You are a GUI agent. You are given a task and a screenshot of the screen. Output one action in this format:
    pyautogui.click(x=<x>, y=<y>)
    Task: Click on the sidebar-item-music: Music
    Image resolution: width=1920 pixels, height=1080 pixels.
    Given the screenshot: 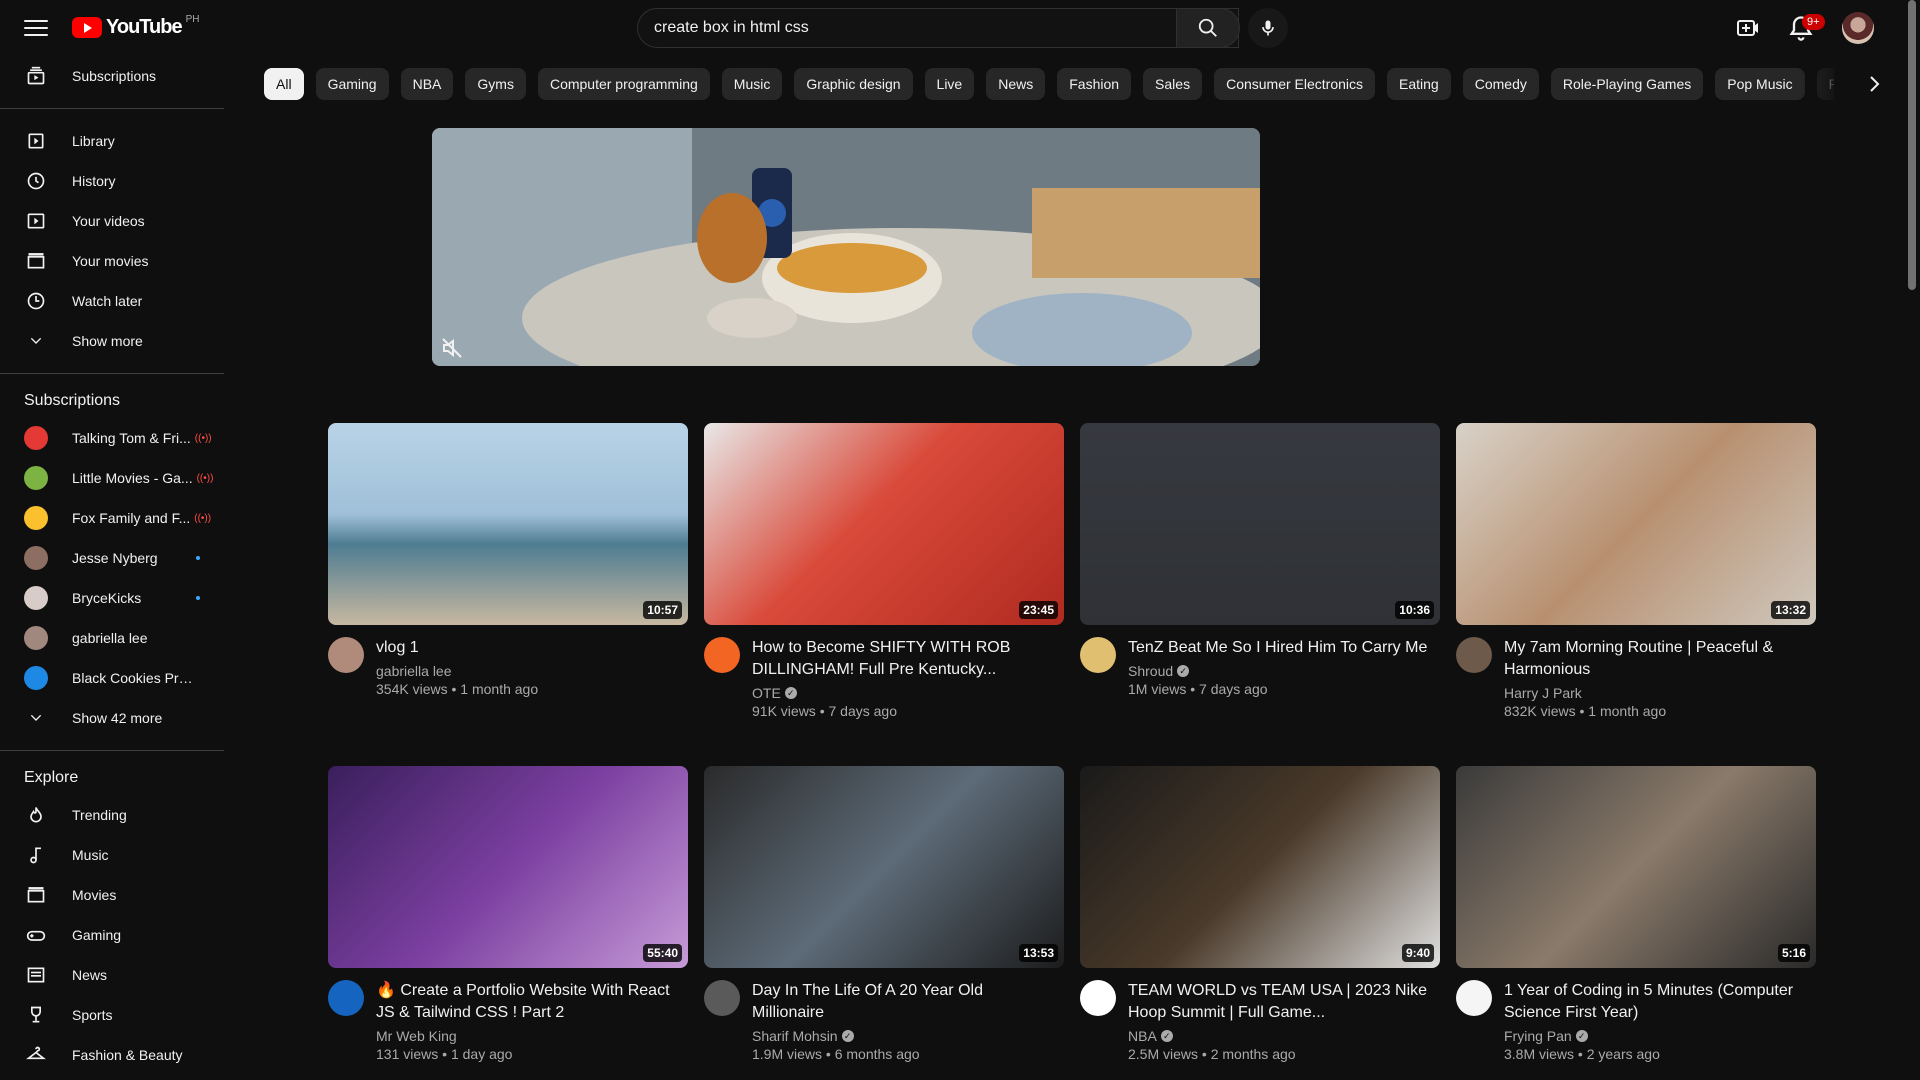 What is the action you would take?
    pyautogui.click(x=112, y=855)
    